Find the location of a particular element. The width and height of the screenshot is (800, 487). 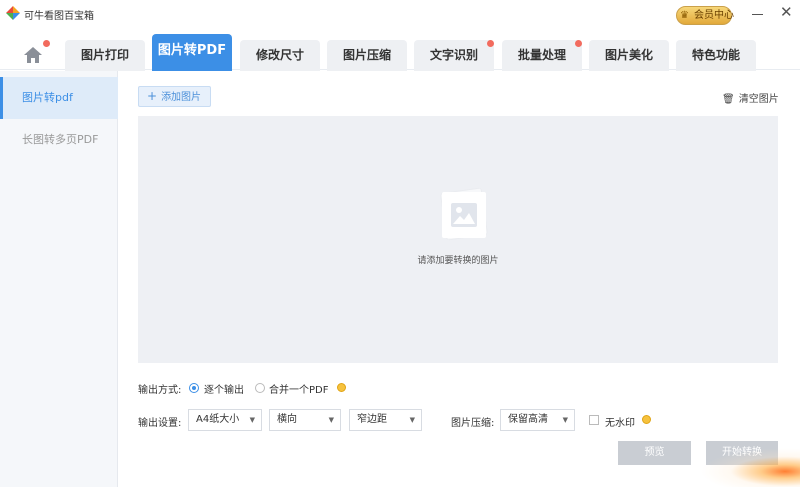

preview-button: 预览 is located at coordinates (654, 453).